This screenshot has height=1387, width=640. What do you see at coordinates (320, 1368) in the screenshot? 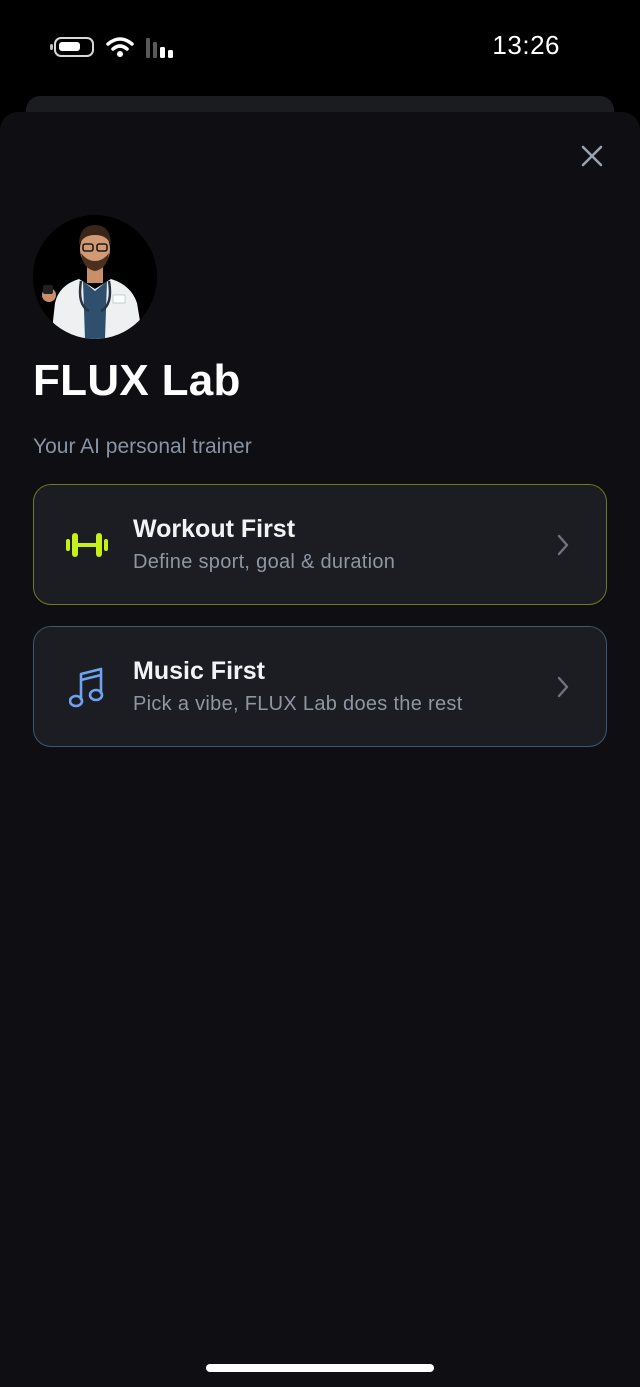
I see `home-indicator` at bounding box center [320, 1368].